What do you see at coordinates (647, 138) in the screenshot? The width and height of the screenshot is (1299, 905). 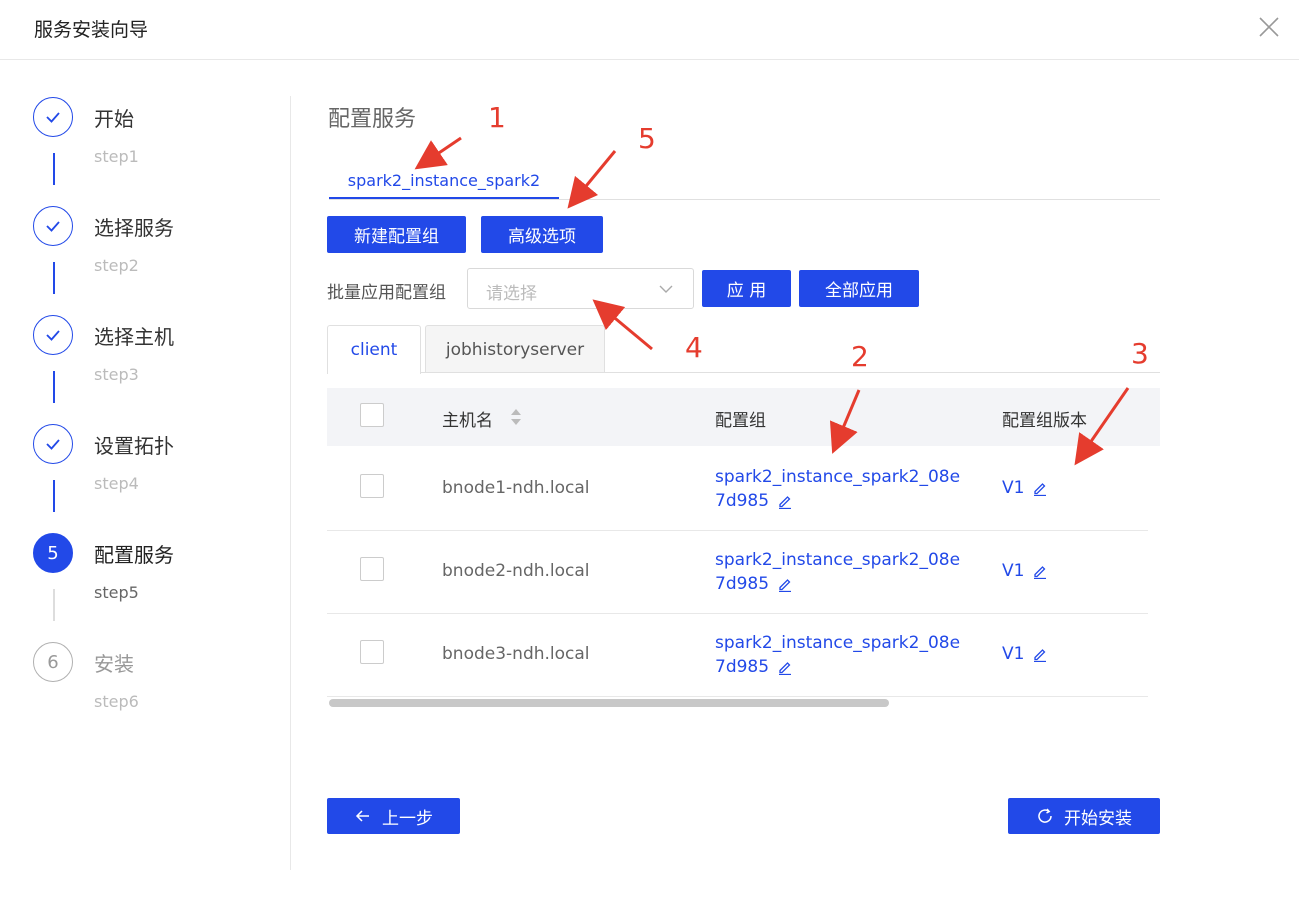 I see `annotation-label-5: 5` at bounding box center [647, 138].